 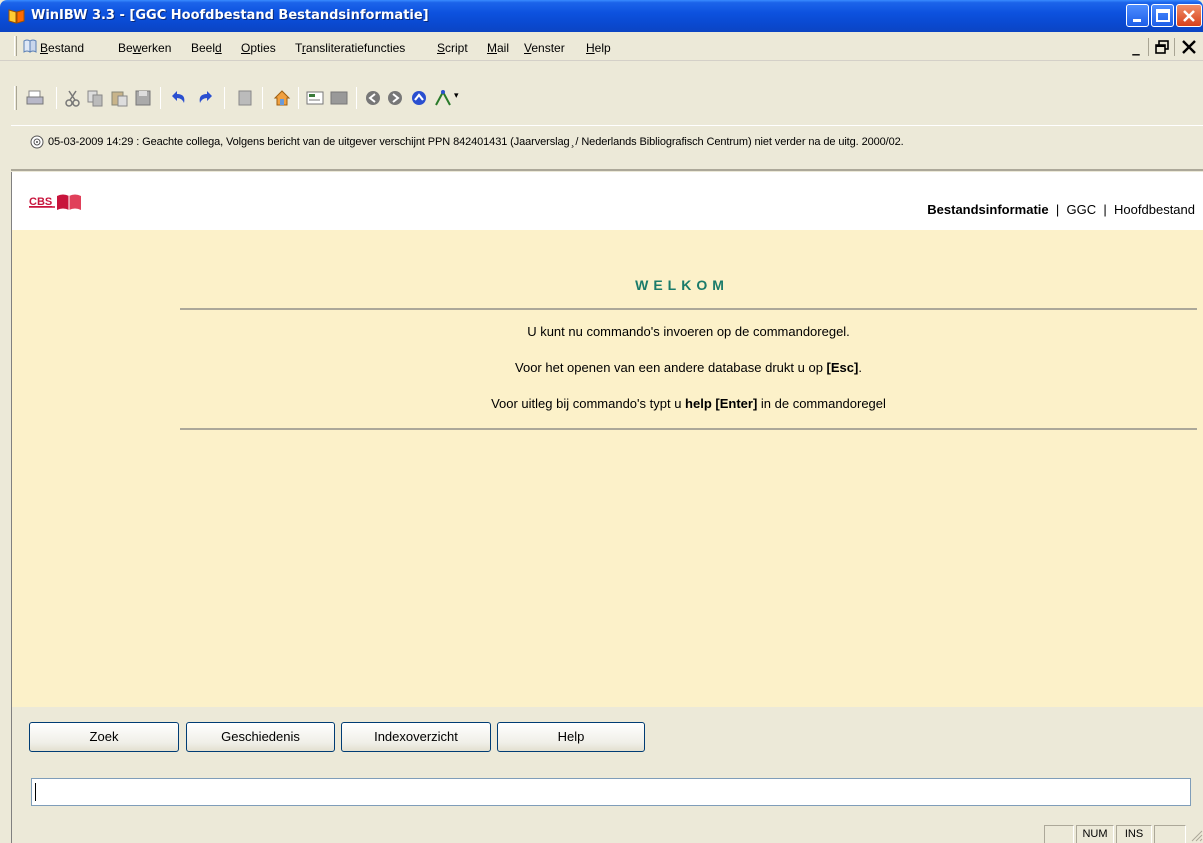 What do you see at coordinates (15, 98) in the screenshot?
I see `toolbar-grip` at bounding box center [15, 98].